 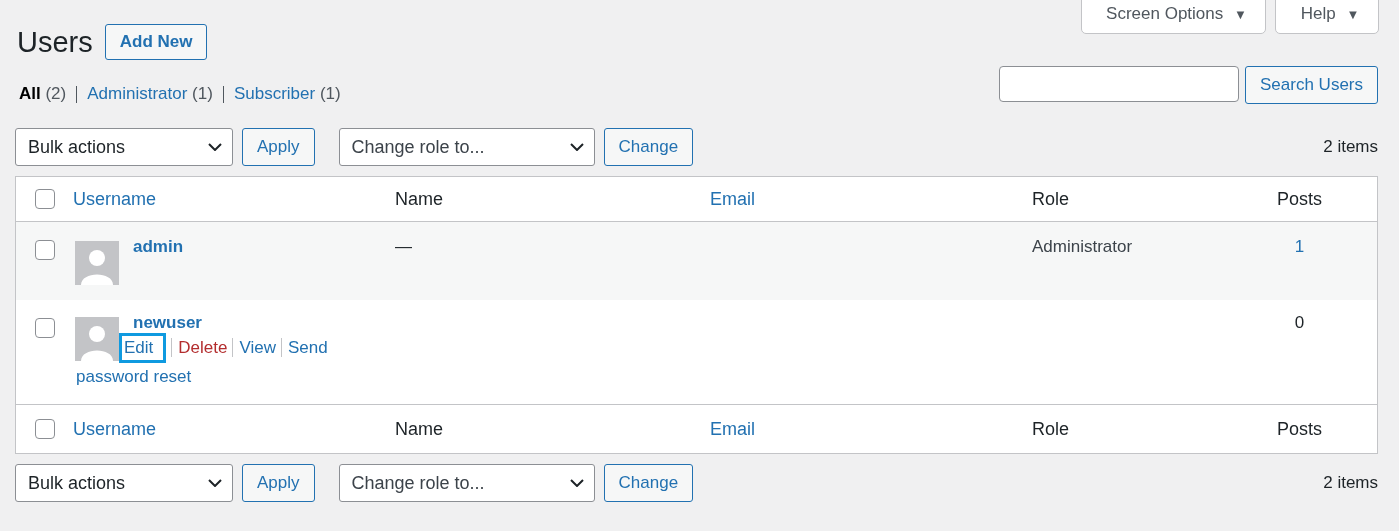 What do you see at coordinates (1311, 85) in the screenshot?
I see `search-button: Search Users` at bounding box center [1311, 85].